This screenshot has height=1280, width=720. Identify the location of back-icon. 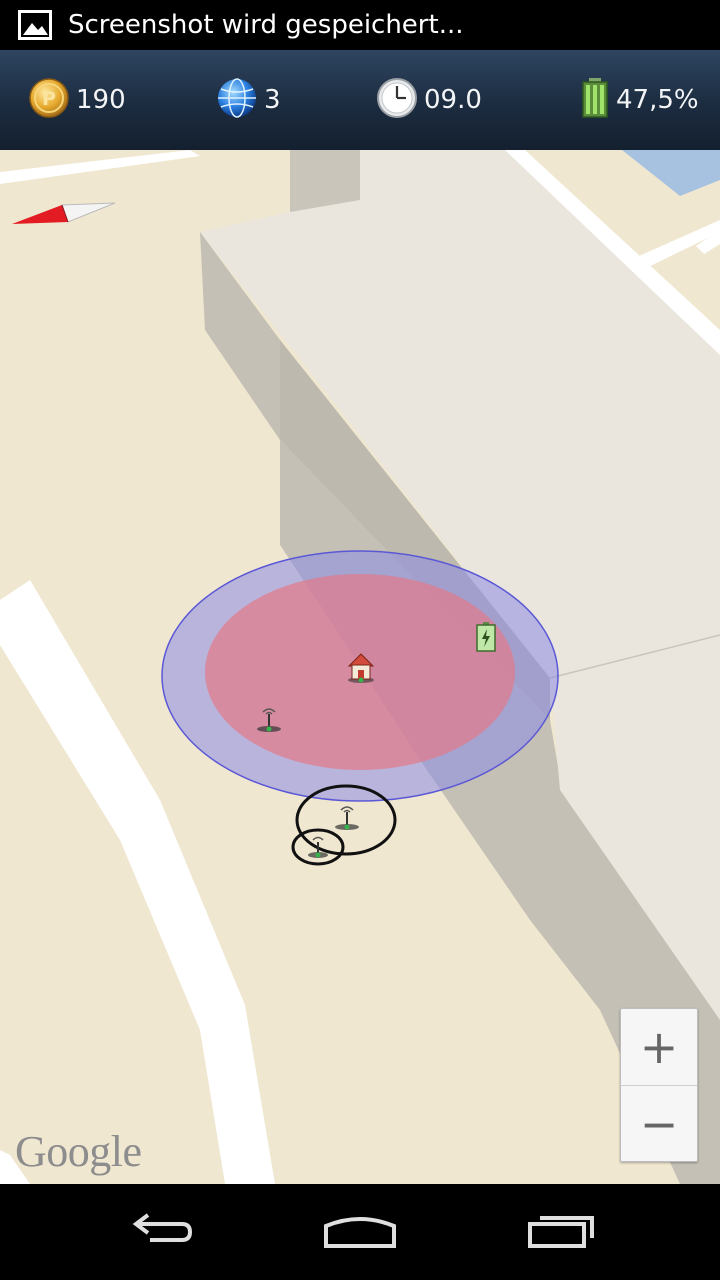
(160, 1232).